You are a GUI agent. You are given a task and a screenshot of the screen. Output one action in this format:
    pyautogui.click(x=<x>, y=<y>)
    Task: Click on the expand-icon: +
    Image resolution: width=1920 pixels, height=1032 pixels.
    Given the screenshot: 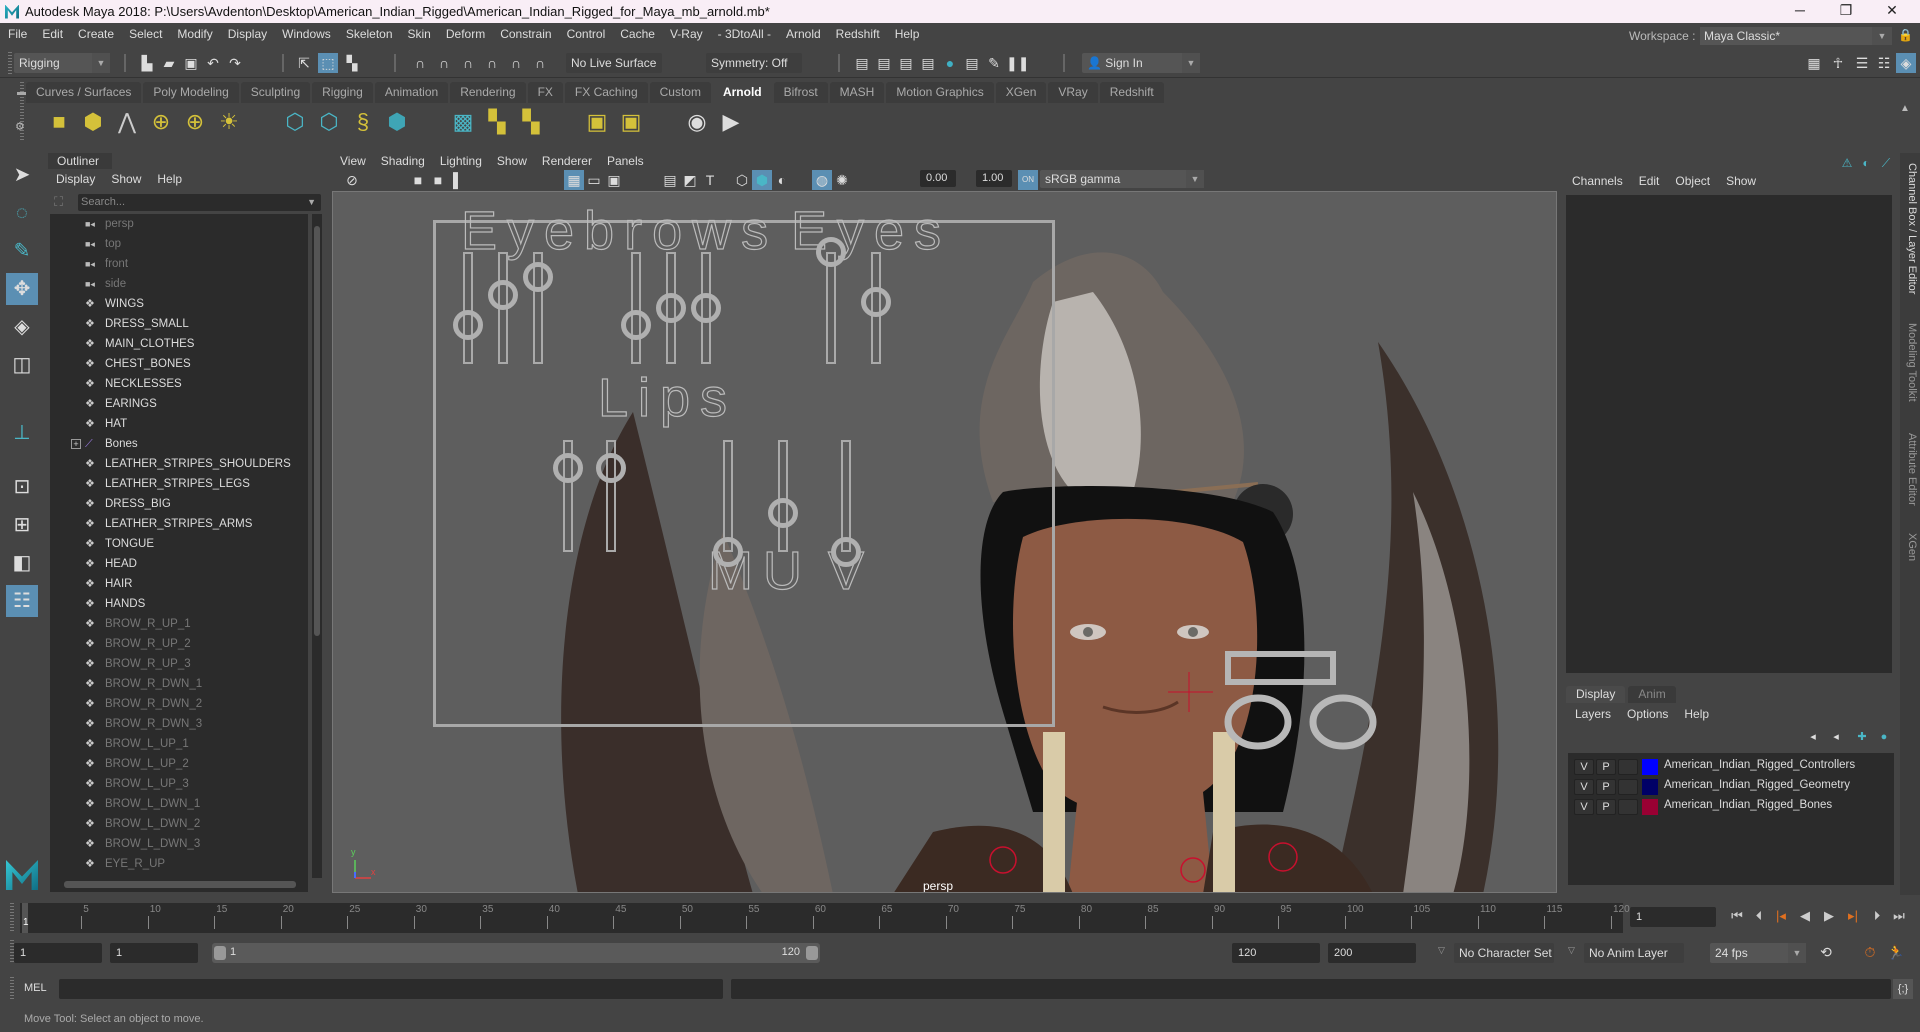 What is the action you would take?
    pyautogui.click(x=76, y=444)
    